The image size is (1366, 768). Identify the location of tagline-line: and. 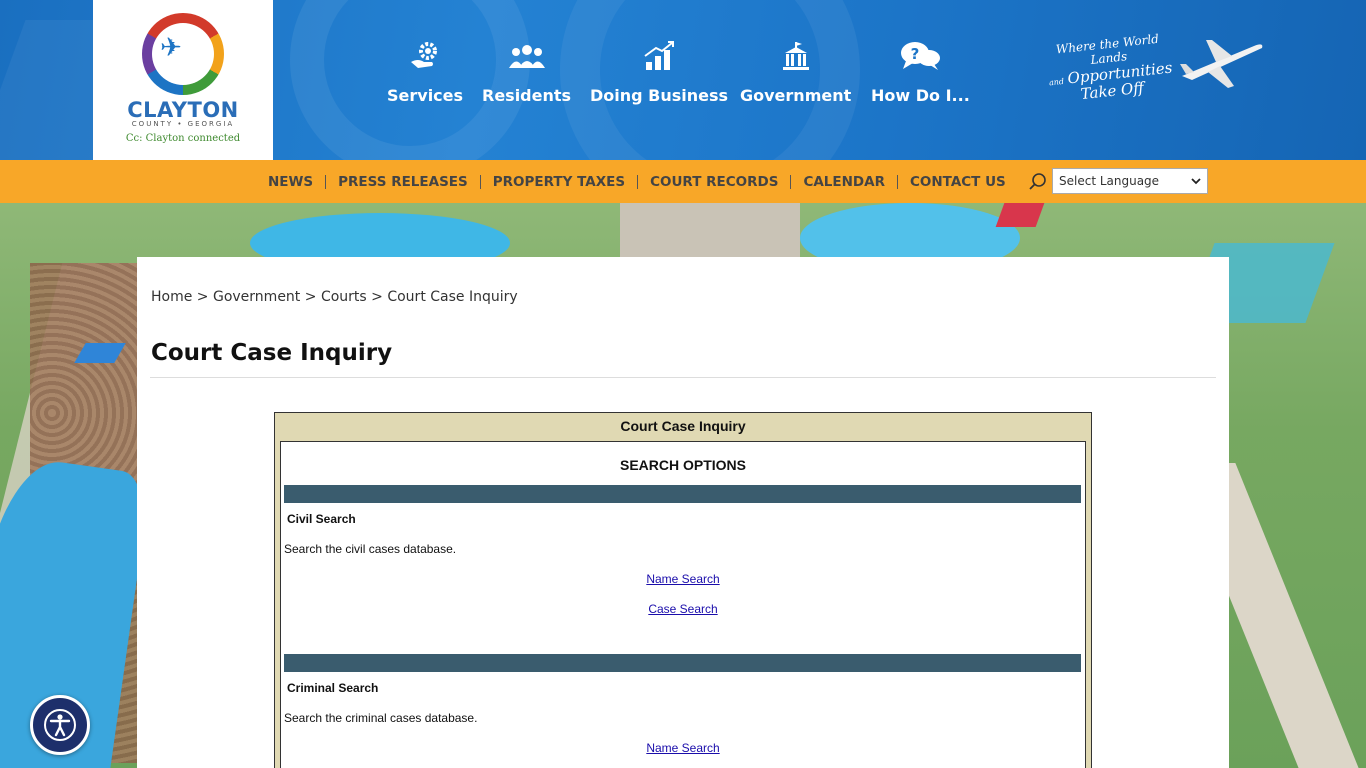
(1056, 82).